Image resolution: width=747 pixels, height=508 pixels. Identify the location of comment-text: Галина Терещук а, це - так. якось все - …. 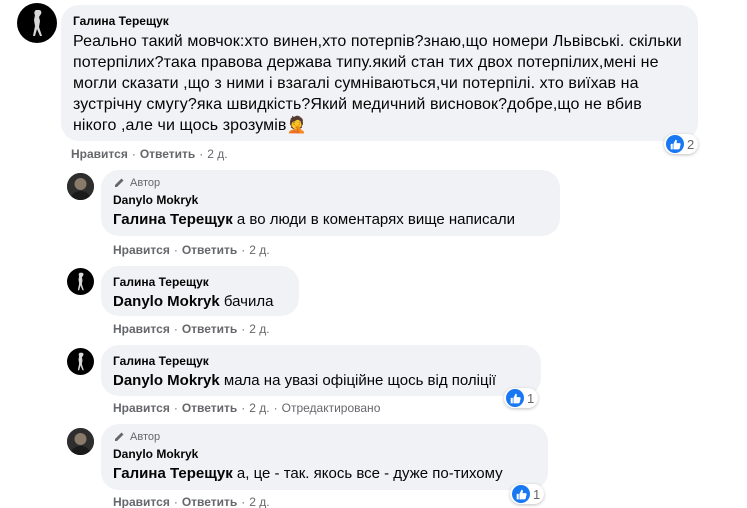
(324, 473).